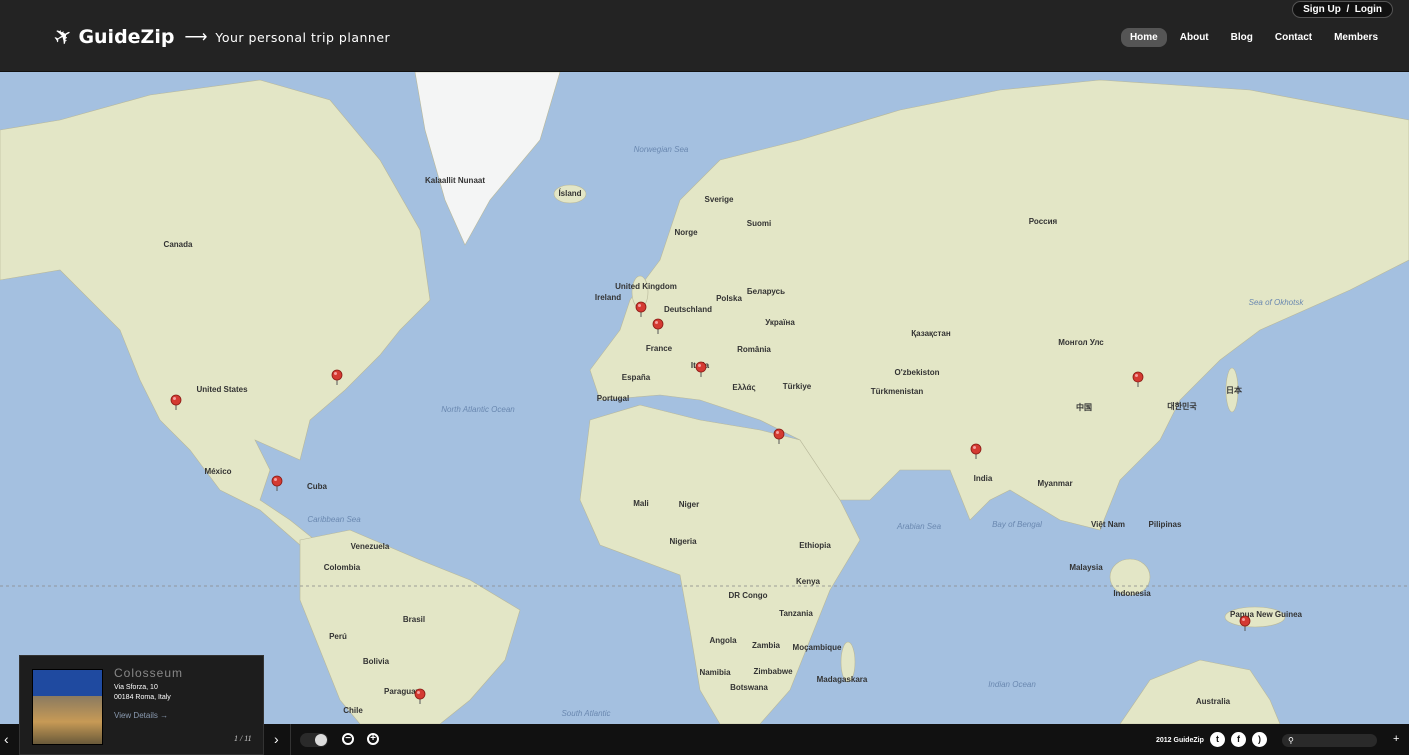  I want to click on next-place-button: ›, so click(276, 739).